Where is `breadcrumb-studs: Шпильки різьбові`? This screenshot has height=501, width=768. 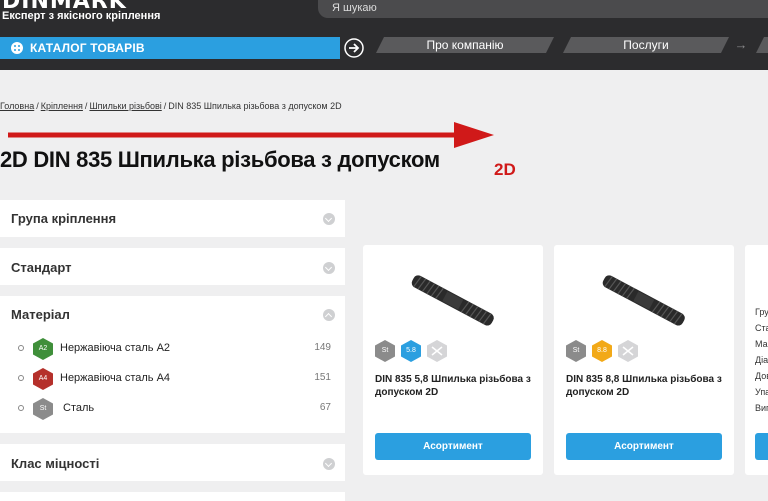
breadcrumb-studs: Шпильки різьбові is located at coordinates (125, 106).